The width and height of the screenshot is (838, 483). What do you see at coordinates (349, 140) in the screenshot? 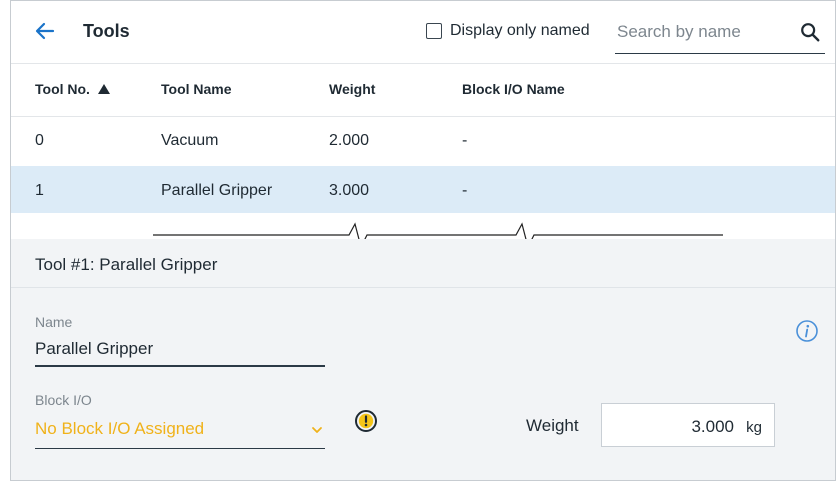
I see `cell-weight: 2.000` at bounding box center [349, 140].